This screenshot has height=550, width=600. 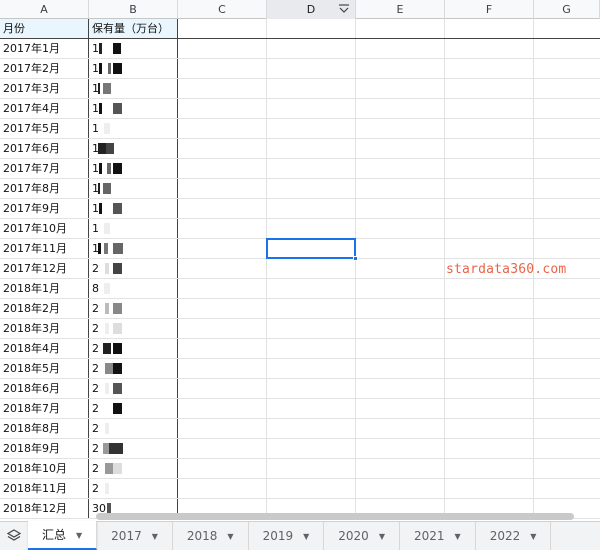 I want to click on cell-month: 2017年7月, so click(x=44, y=168).